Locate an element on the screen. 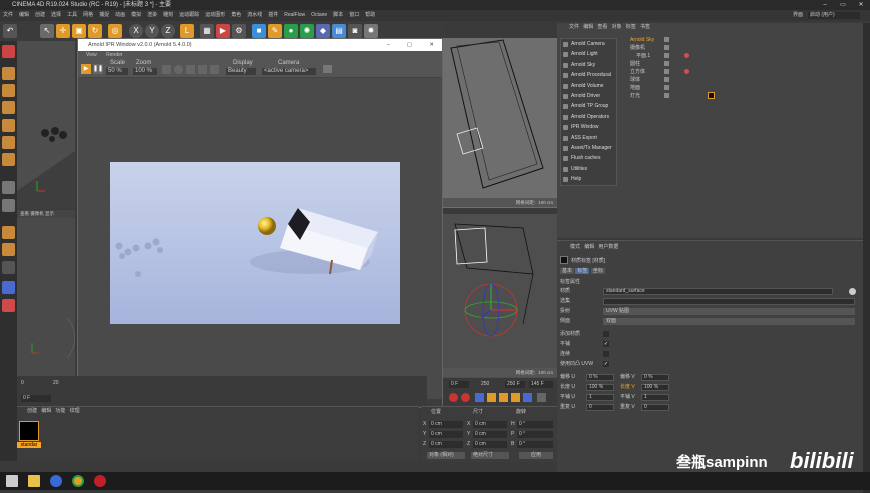  mat-menu-edit: 编辑 is located at coordinates (46, 411).